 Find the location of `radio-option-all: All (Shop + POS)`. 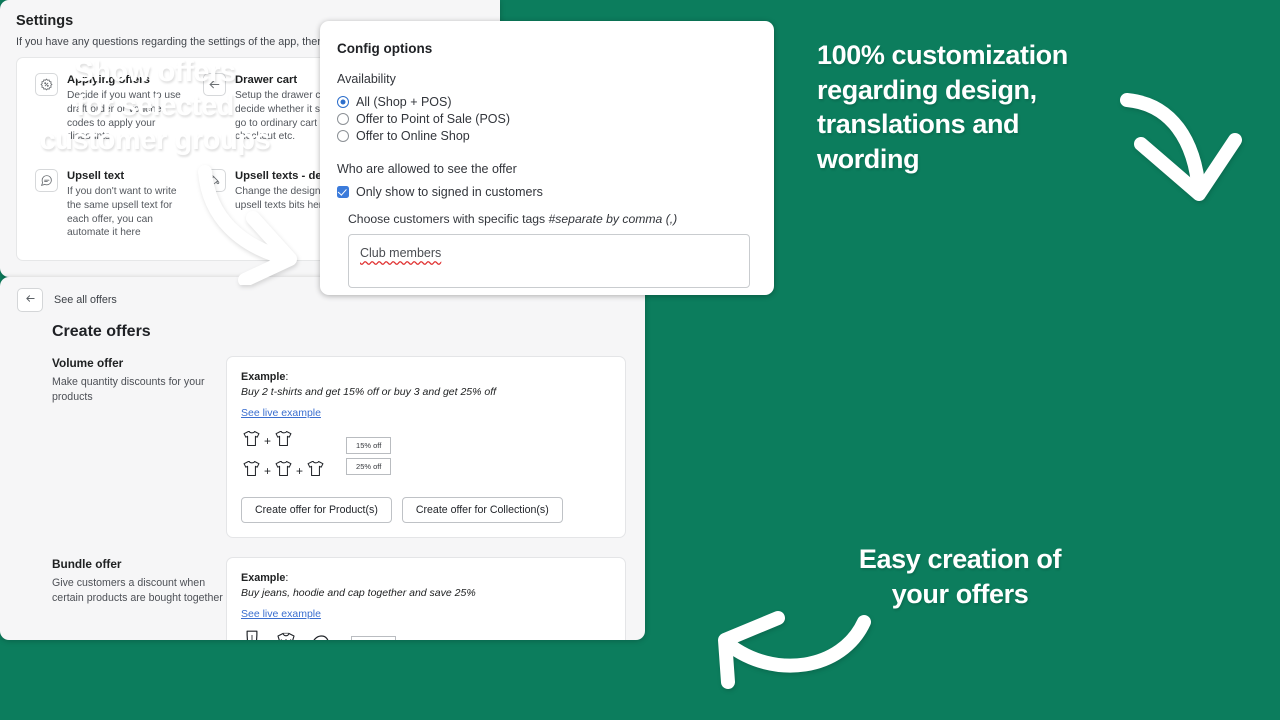

radio-option-all: All (Shop + POS) is located at coordinates (543, 102).